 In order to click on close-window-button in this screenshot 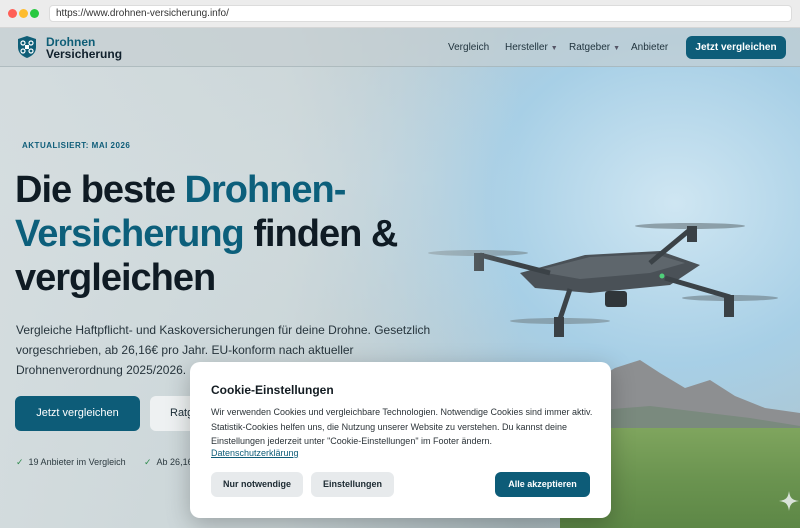, I will do `click(12, 13)`.